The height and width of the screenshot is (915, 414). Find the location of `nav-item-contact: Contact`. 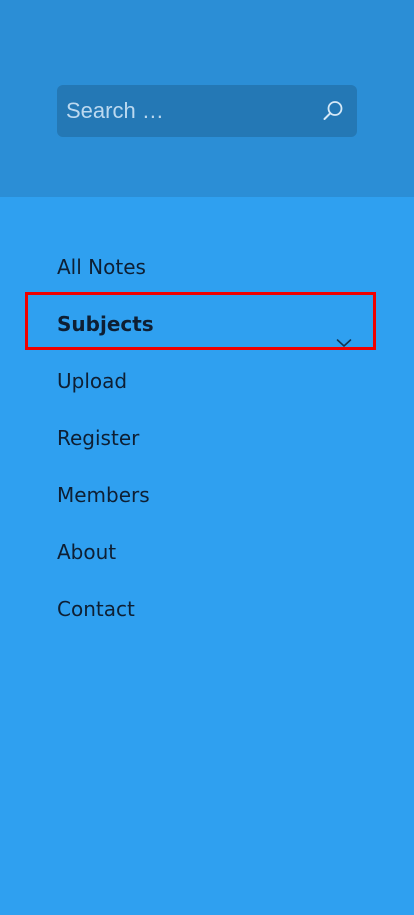

nav-item-contact: Contact is located at coordinates (207, 609).